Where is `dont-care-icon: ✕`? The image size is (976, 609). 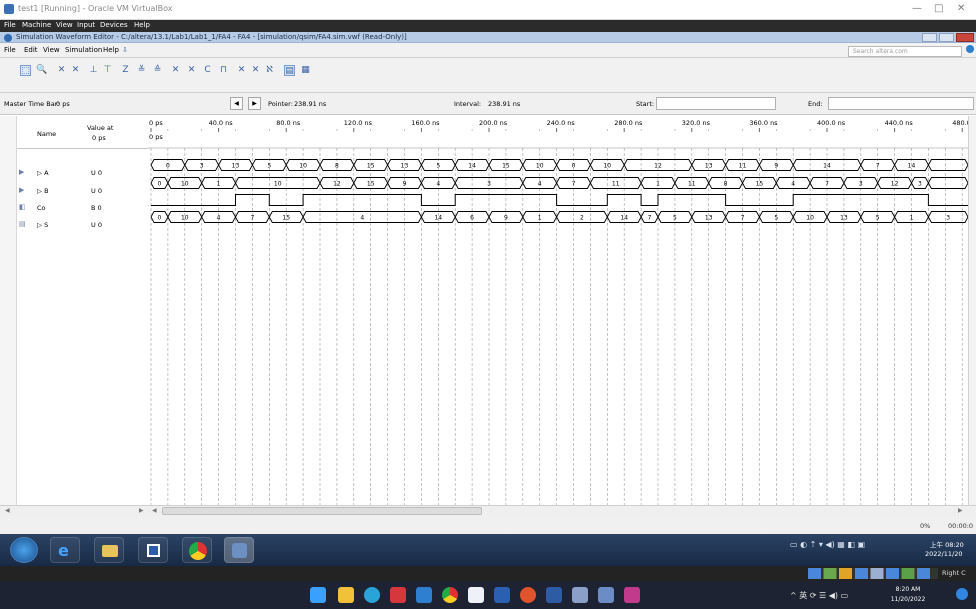
dont-care-icon: ✕ is located at coordinates (175, 70).